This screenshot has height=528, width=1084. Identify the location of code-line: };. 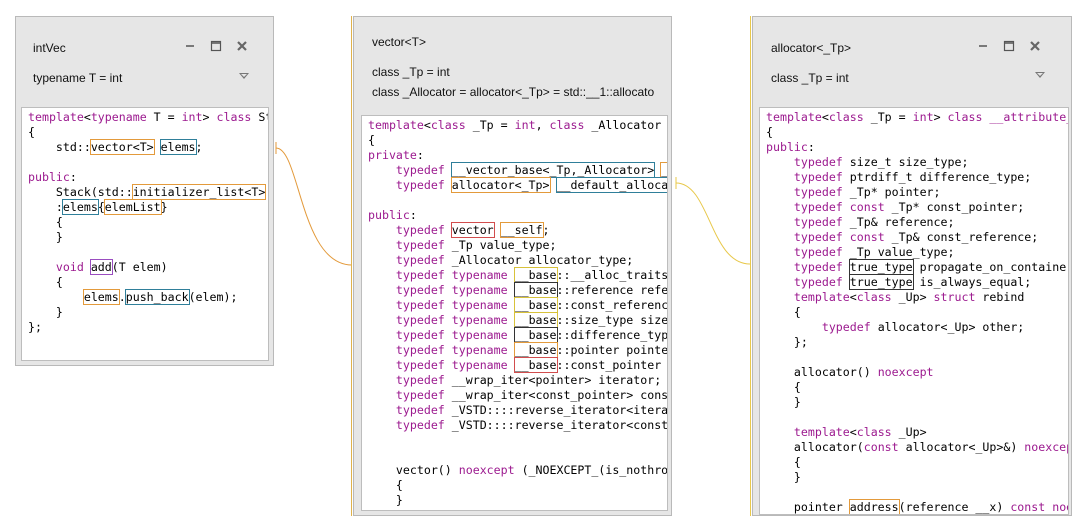
(917, 342).